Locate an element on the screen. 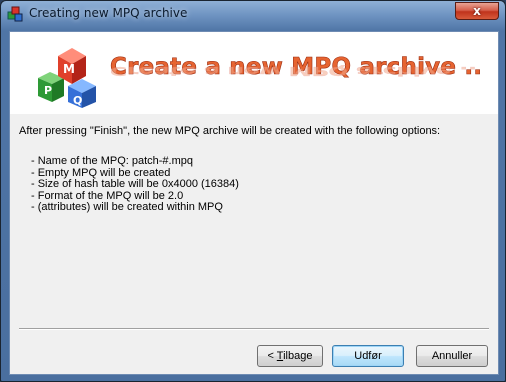  finish-button: Udfør is located at coordinates (368, 356).